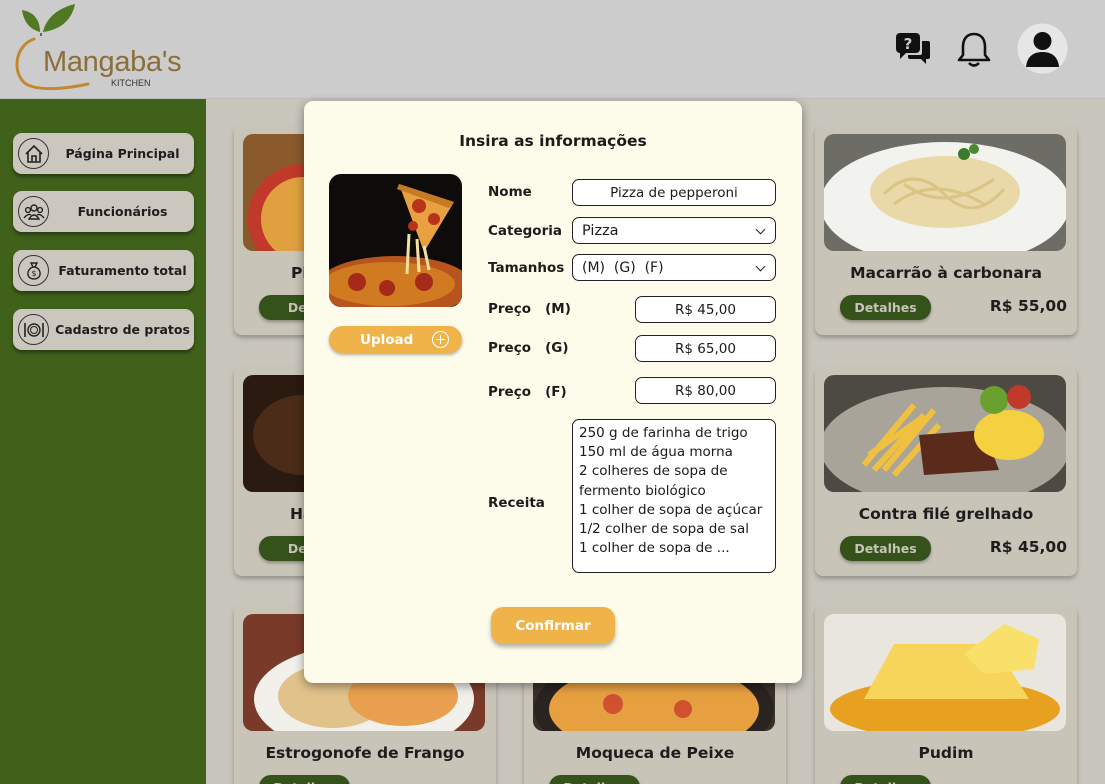  Describe the element at coordinates (387, 340) in the screenshot. I see `upload-label: Upload` at that location.